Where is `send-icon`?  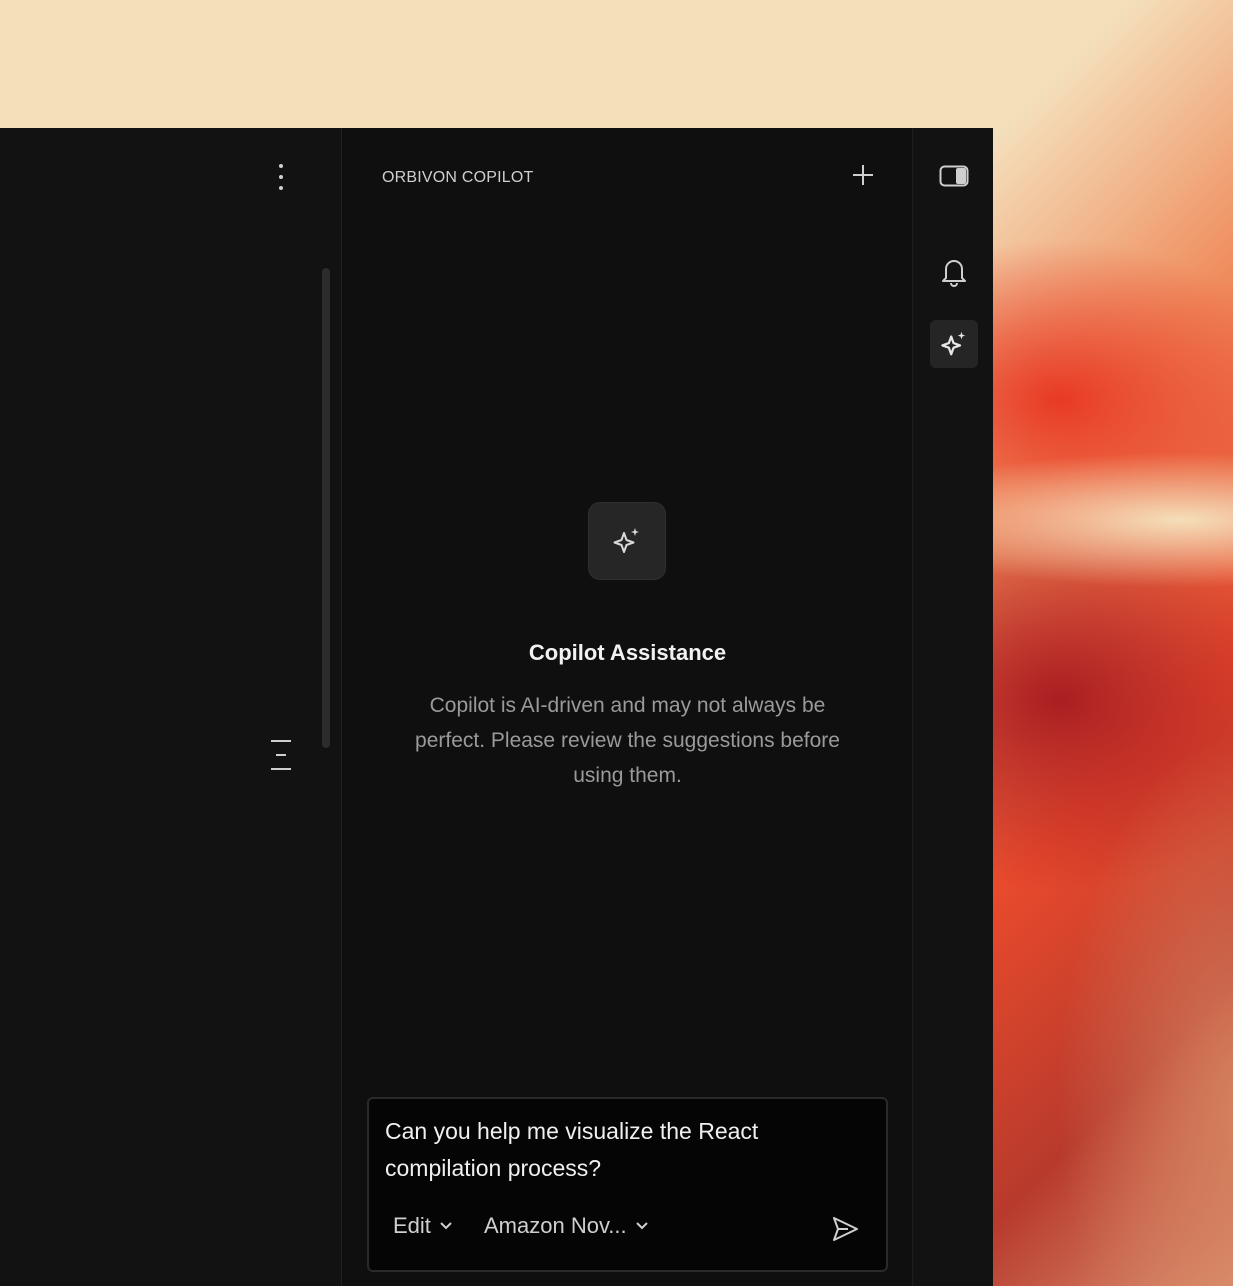
send-icon is located at coordinates (845, 1229).